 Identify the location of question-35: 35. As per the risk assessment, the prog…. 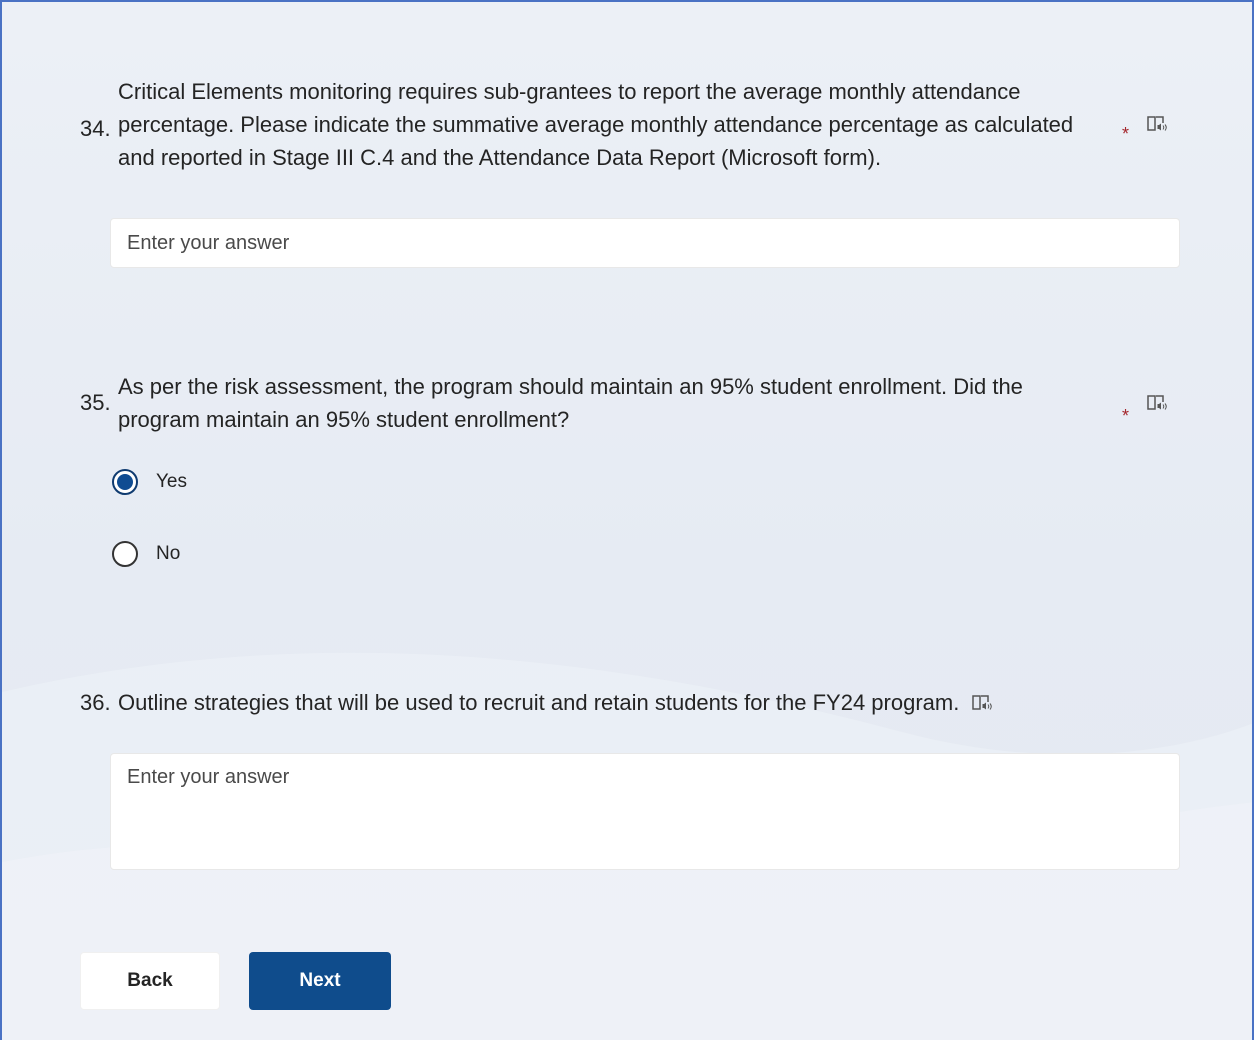
(630, 403).